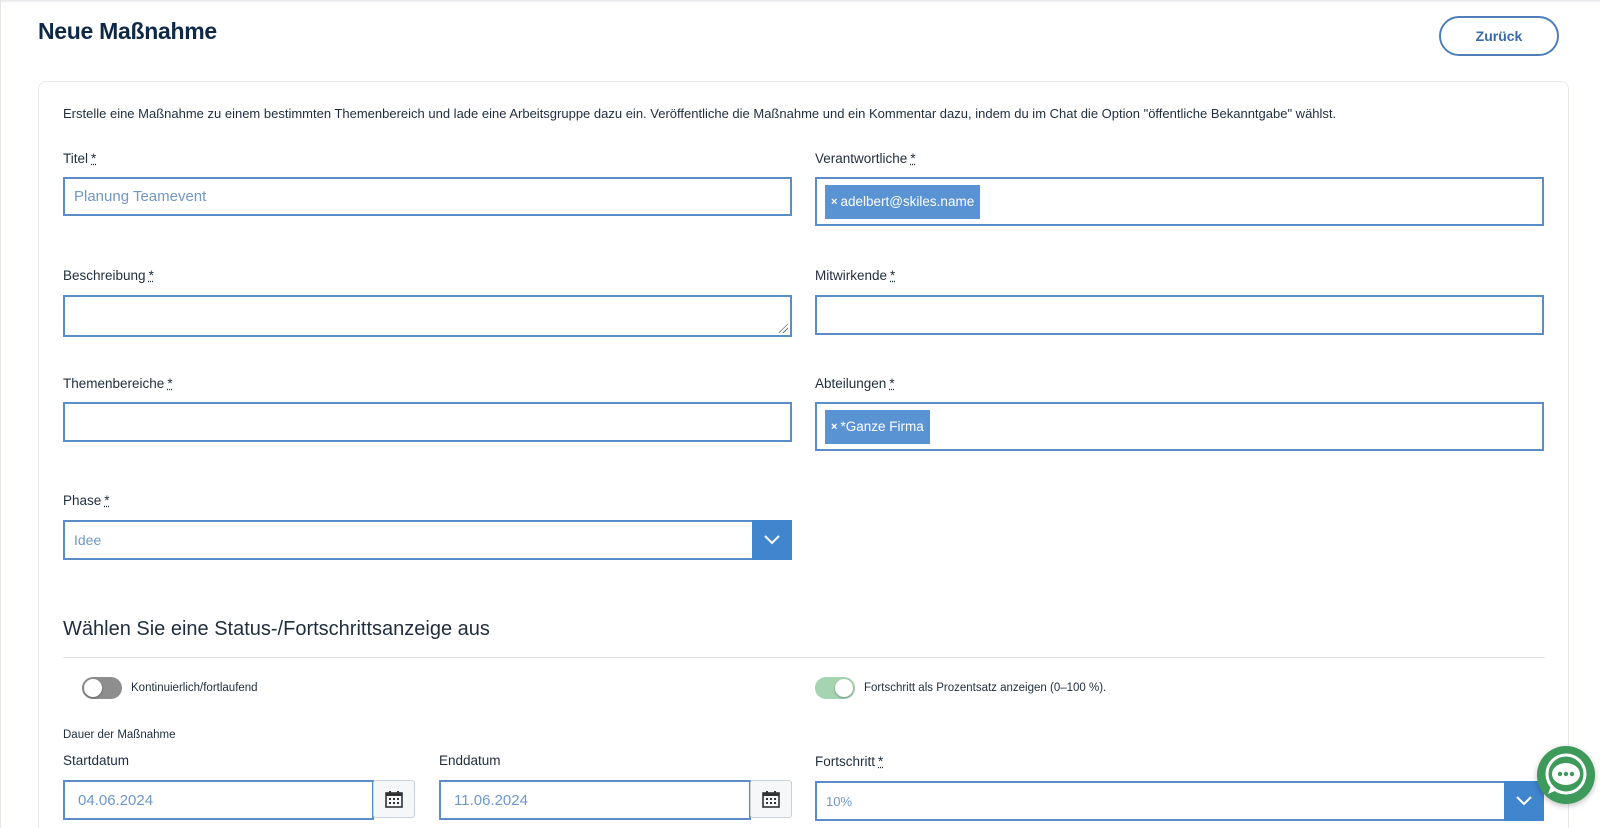 The image size is (1600, 828). I want to click on chat-bubble-icon, so click(1566, 774).